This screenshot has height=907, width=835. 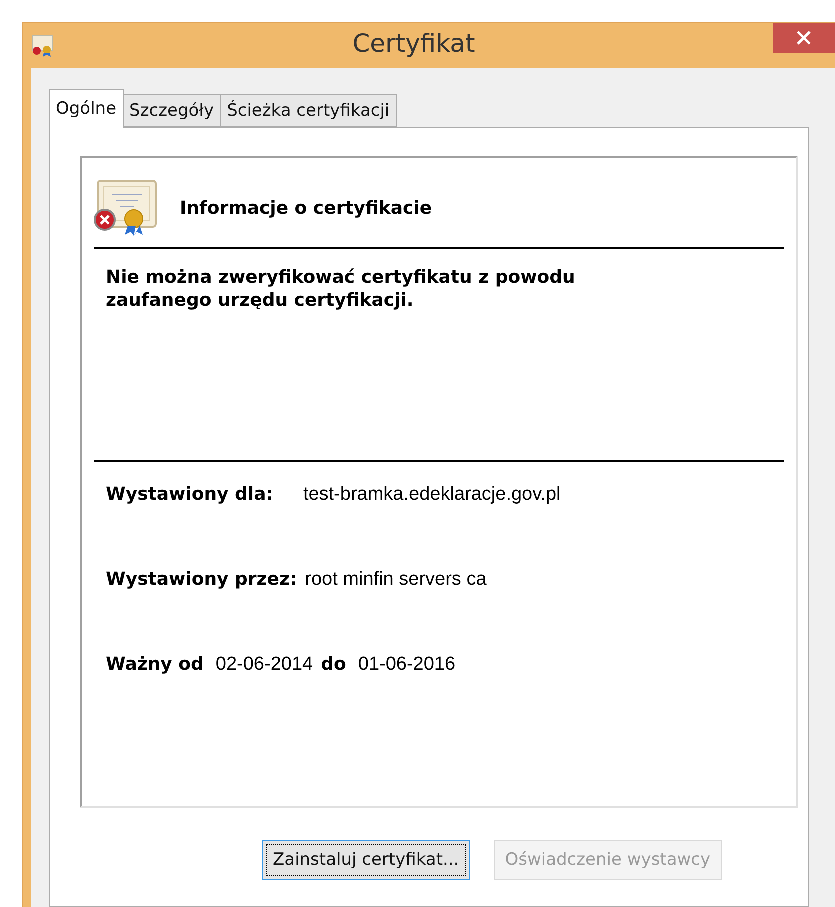 What do you see at coordinates (202, 579) in the screenshot?
I see `field-label: Wystawiony przez:` at bounding box center [202, 579].